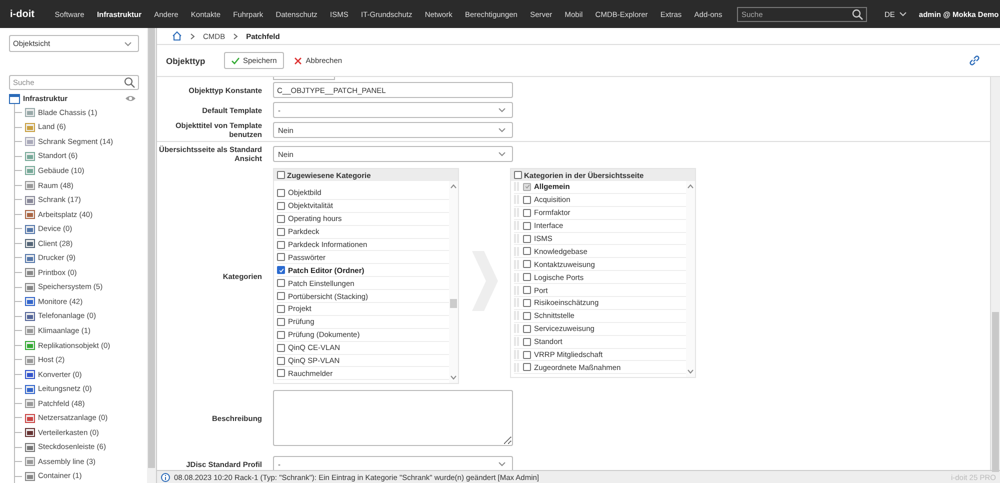 The width and height of the screenshot is (1000, 483). I want to click on link-icon, so click(974, 60).